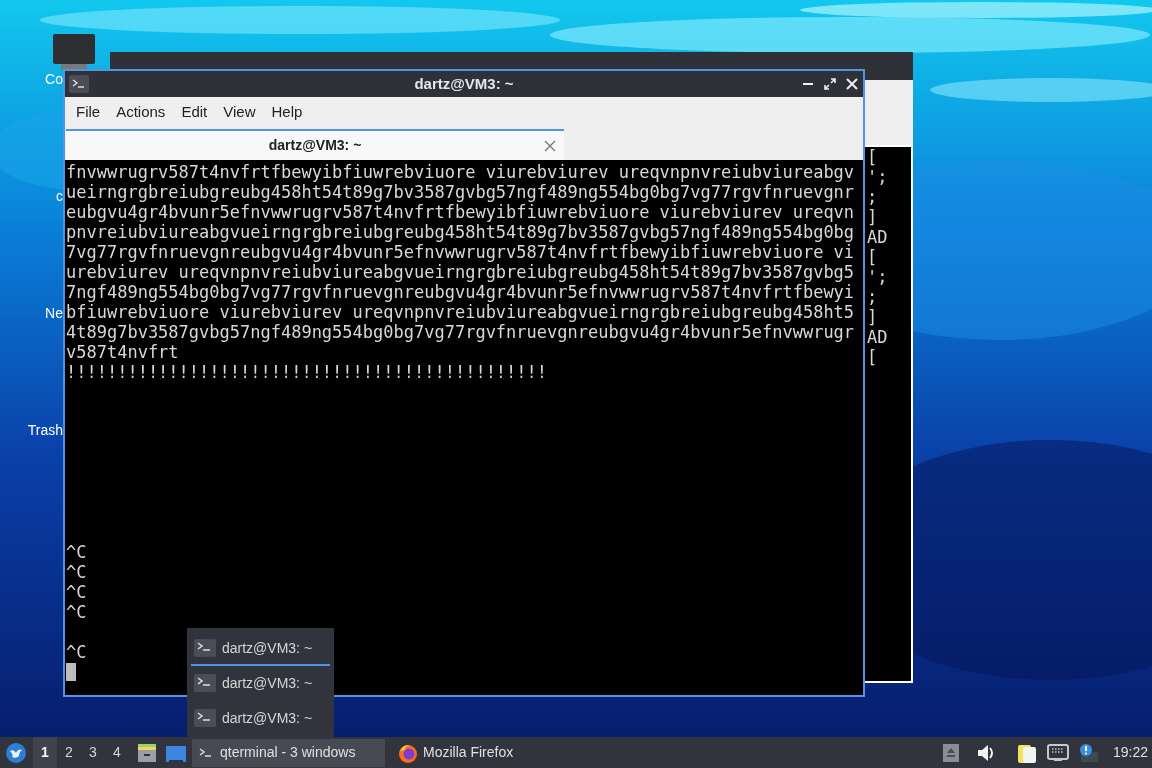 This screenshot has height=768, width=1152. What do you see at coordinates (460, 292) in the screenshot?
I see `terminal-line: 7ngf489ng554bg0bg7vg77rgvfnruevgnreubgvu4gr4bvunr5efnvwwrugrv587t4nvfrtfbewyi` at bounding box center [460, 292].